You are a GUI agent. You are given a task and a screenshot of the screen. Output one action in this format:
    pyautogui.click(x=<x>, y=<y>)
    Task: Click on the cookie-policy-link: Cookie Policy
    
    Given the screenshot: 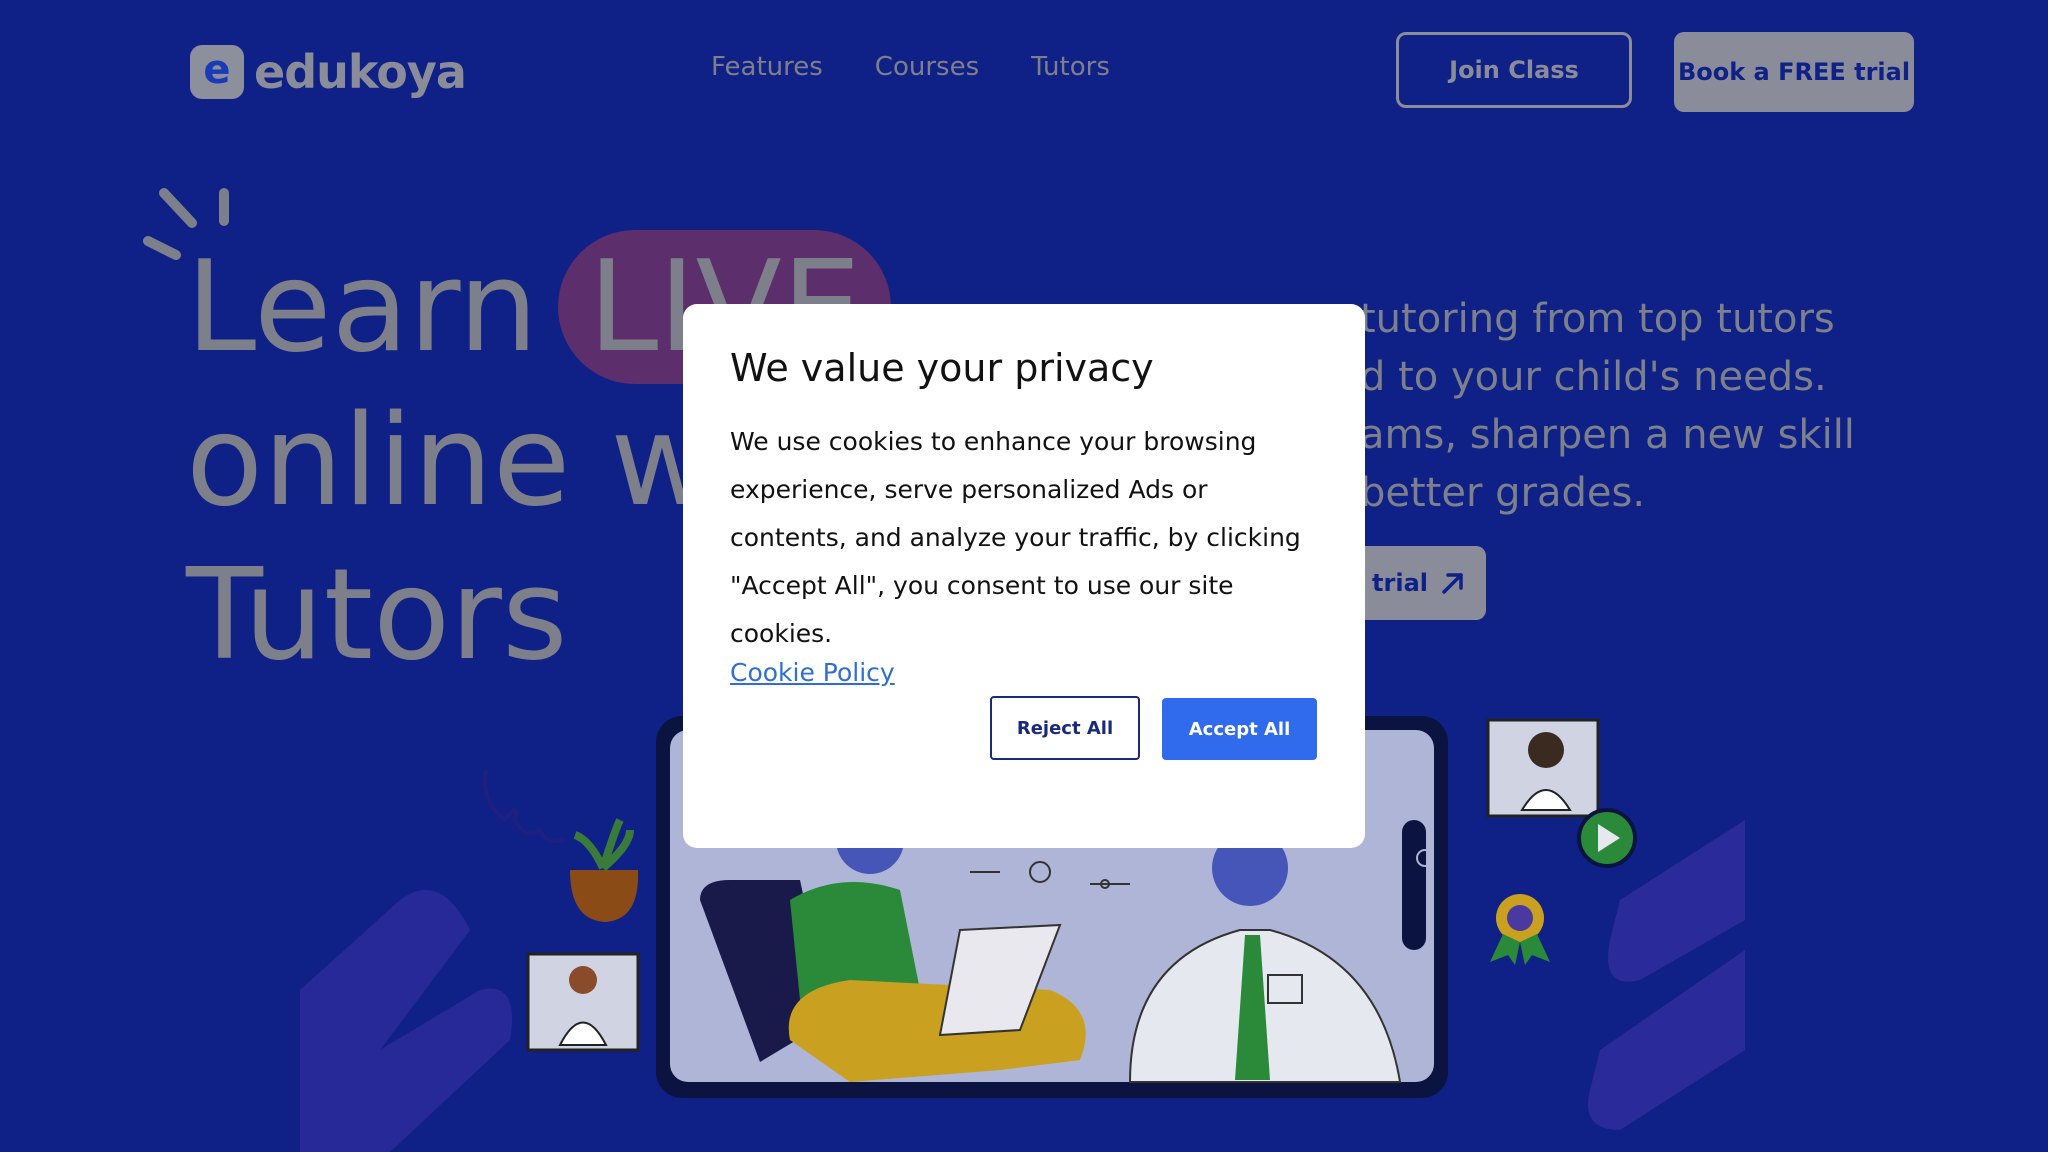 What is the action you would take?
    pyautogui.click(x=812, y=672)
    